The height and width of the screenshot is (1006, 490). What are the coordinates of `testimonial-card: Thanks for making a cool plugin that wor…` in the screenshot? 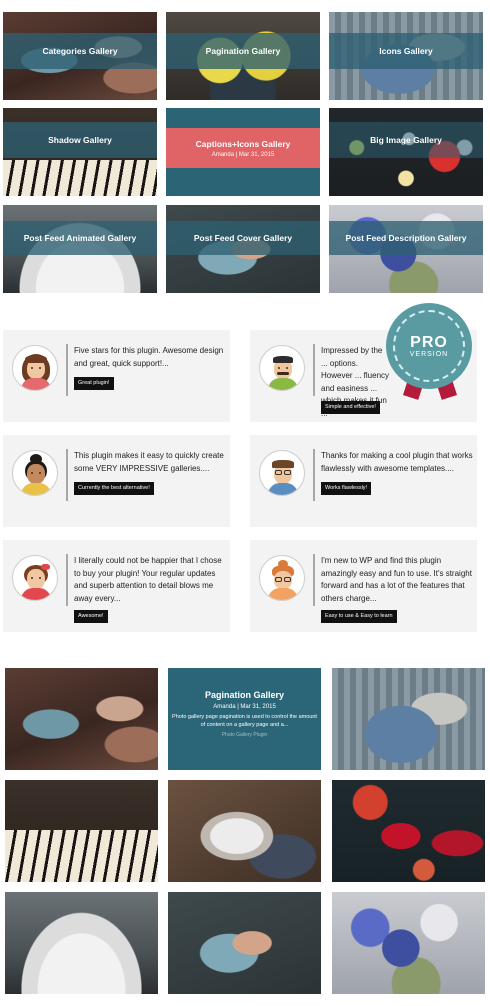 It's located at (363, 481).